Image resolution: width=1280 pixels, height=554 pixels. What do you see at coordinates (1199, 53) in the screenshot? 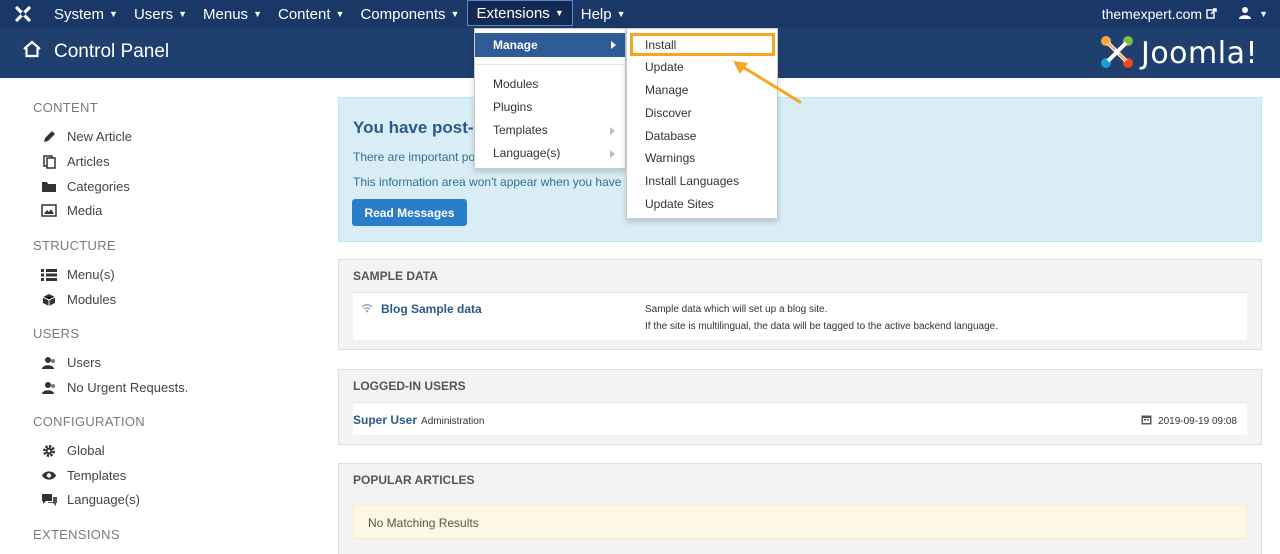
I see `joomla-wordmark: Joomla!` at bounding box center [1199, 53].